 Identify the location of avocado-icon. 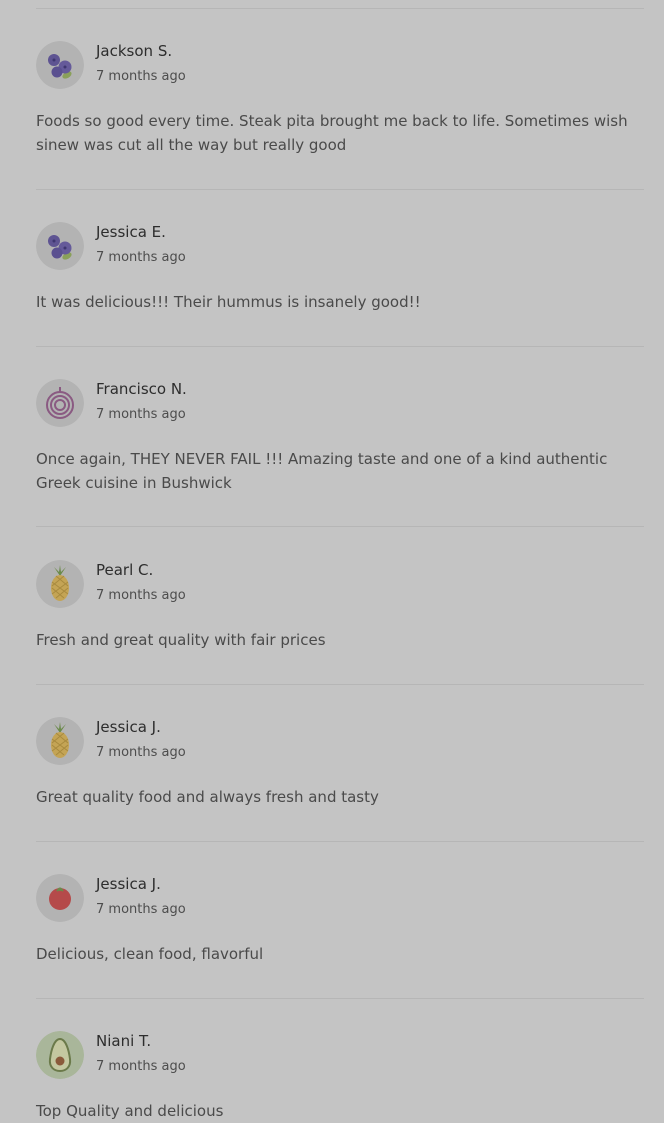
(60, 1055).